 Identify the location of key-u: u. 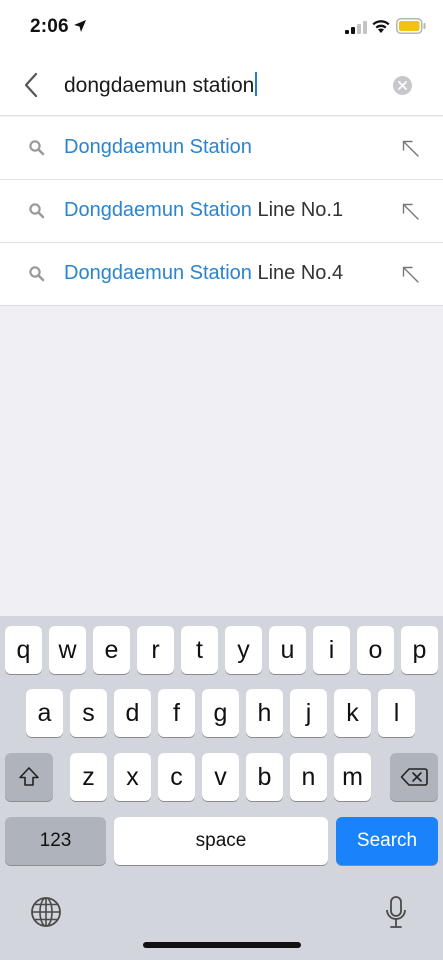
(287, 650).